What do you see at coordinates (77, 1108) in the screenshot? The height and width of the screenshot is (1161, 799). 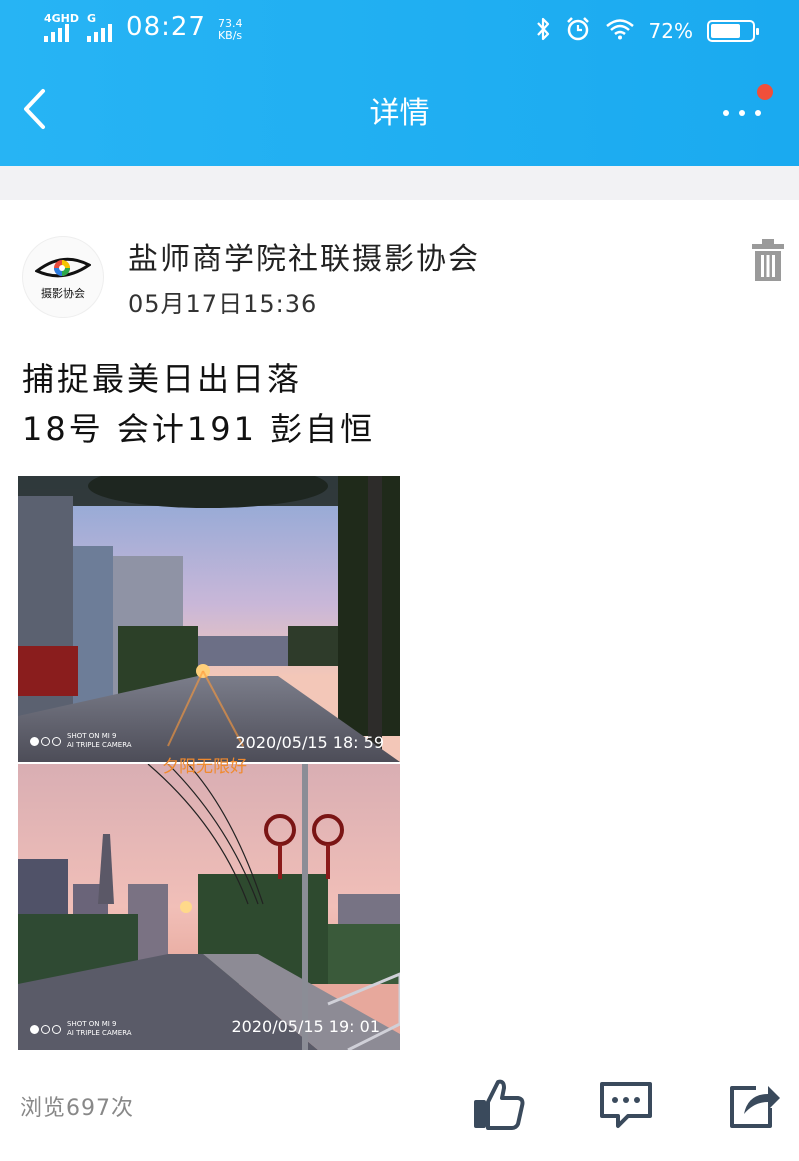 I see `view-count: 浏览697次` at bounding box center [77, 1108].